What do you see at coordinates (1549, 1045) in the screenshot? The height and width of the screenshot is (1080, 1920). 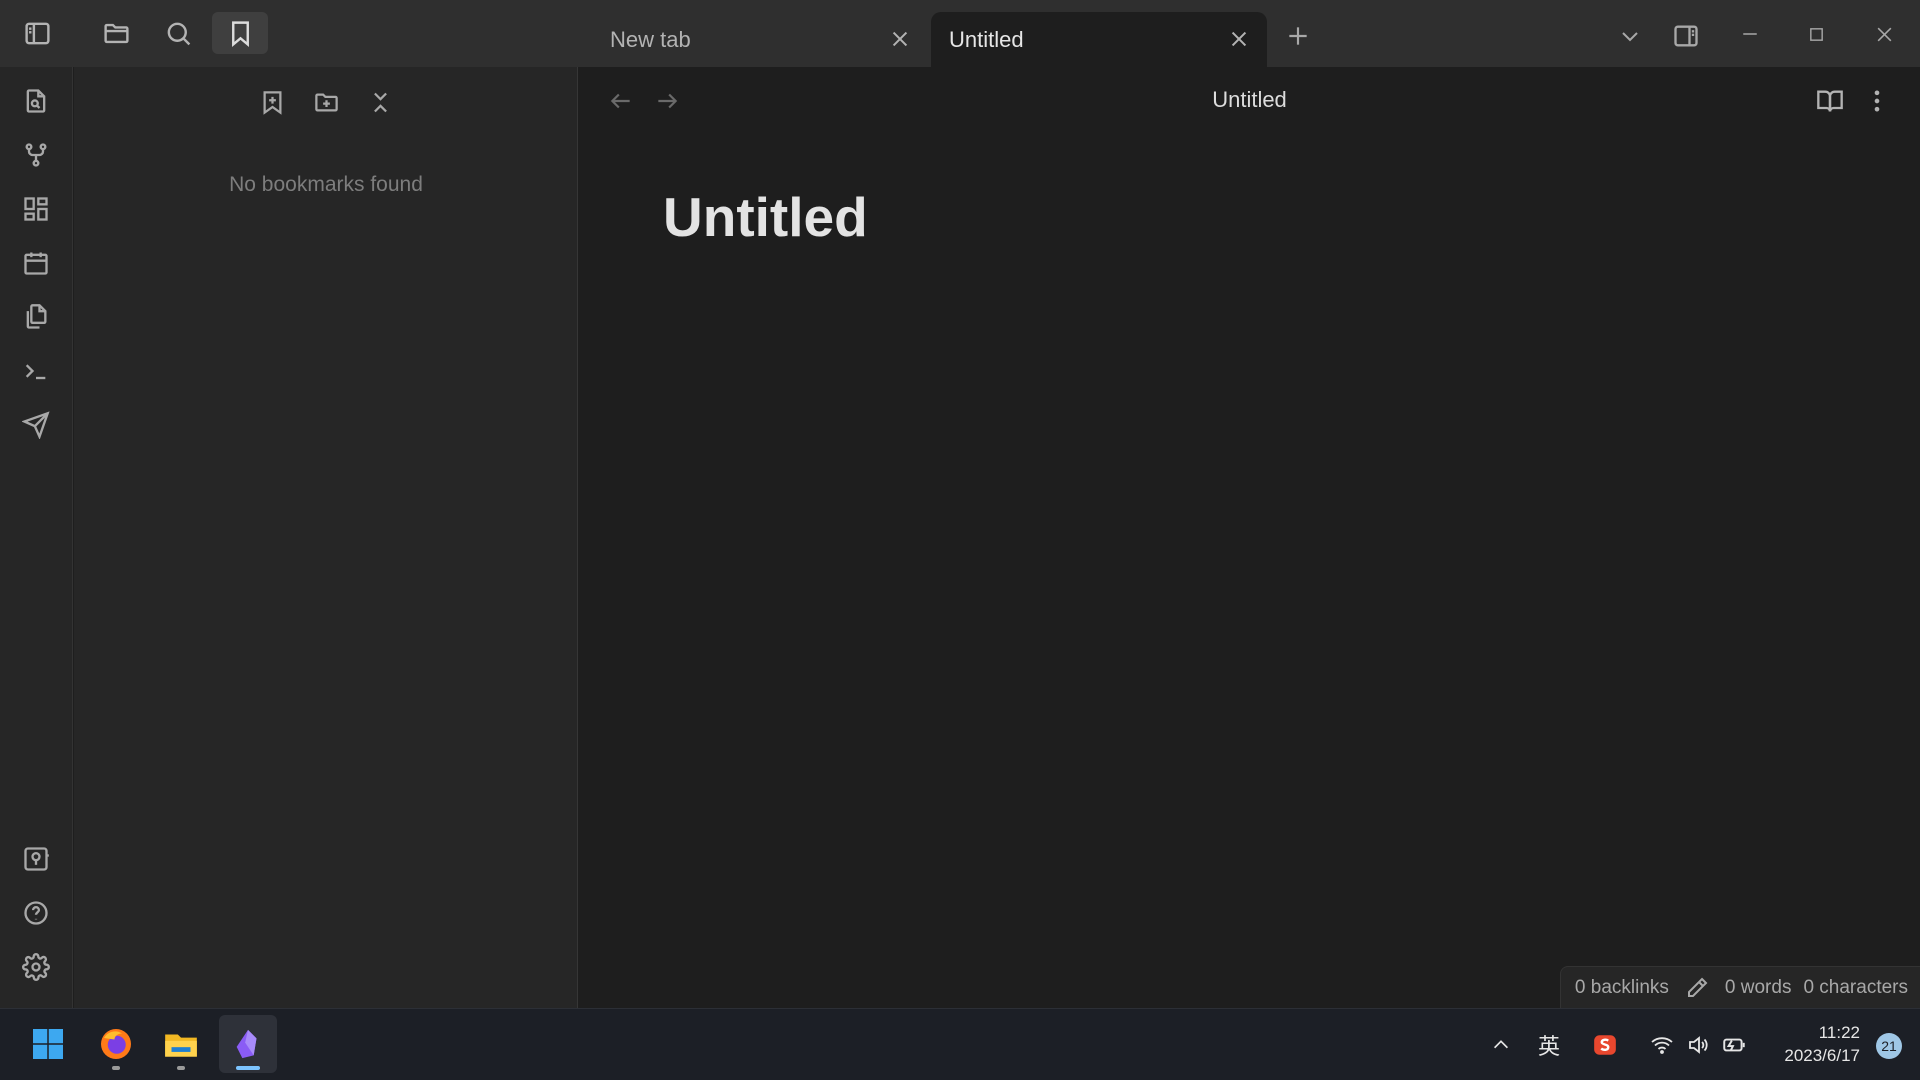 I see `input-method-indicator: 英` at bounding box center [1549, 1045].